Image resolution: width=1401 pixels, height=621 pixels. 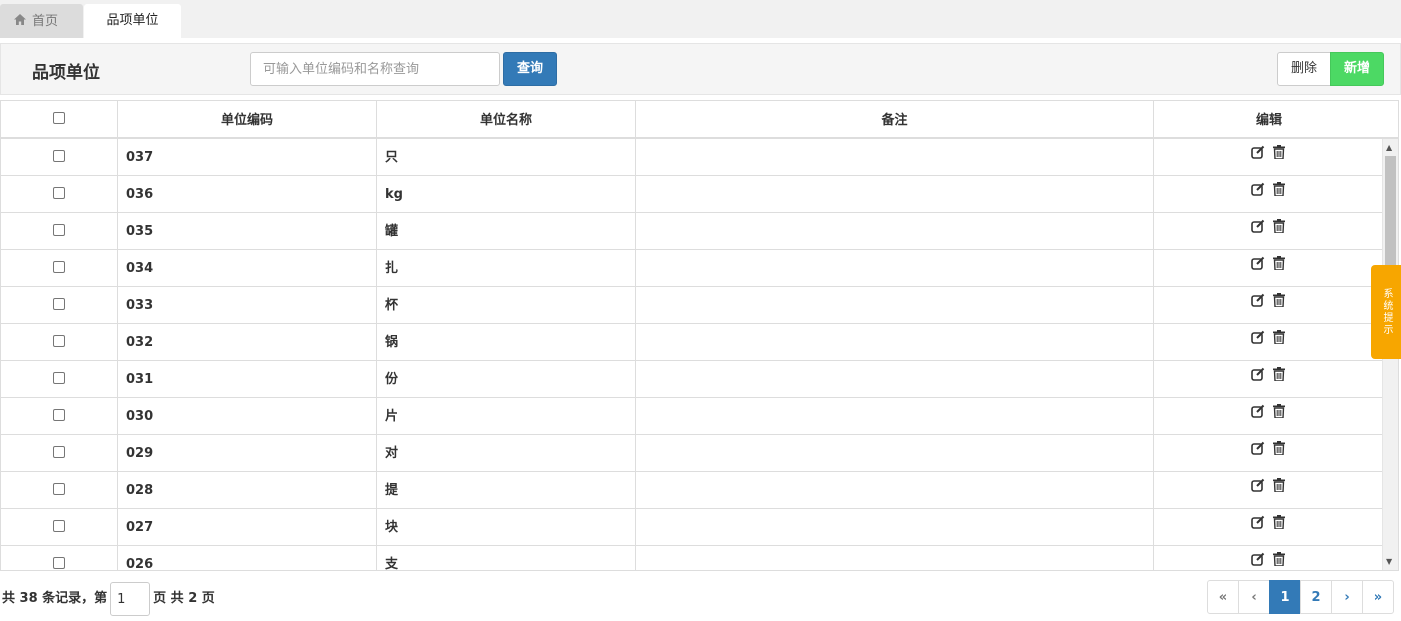 I want to click on pagination: « ‹ 1 2 › », so click(x=1300, y=597).